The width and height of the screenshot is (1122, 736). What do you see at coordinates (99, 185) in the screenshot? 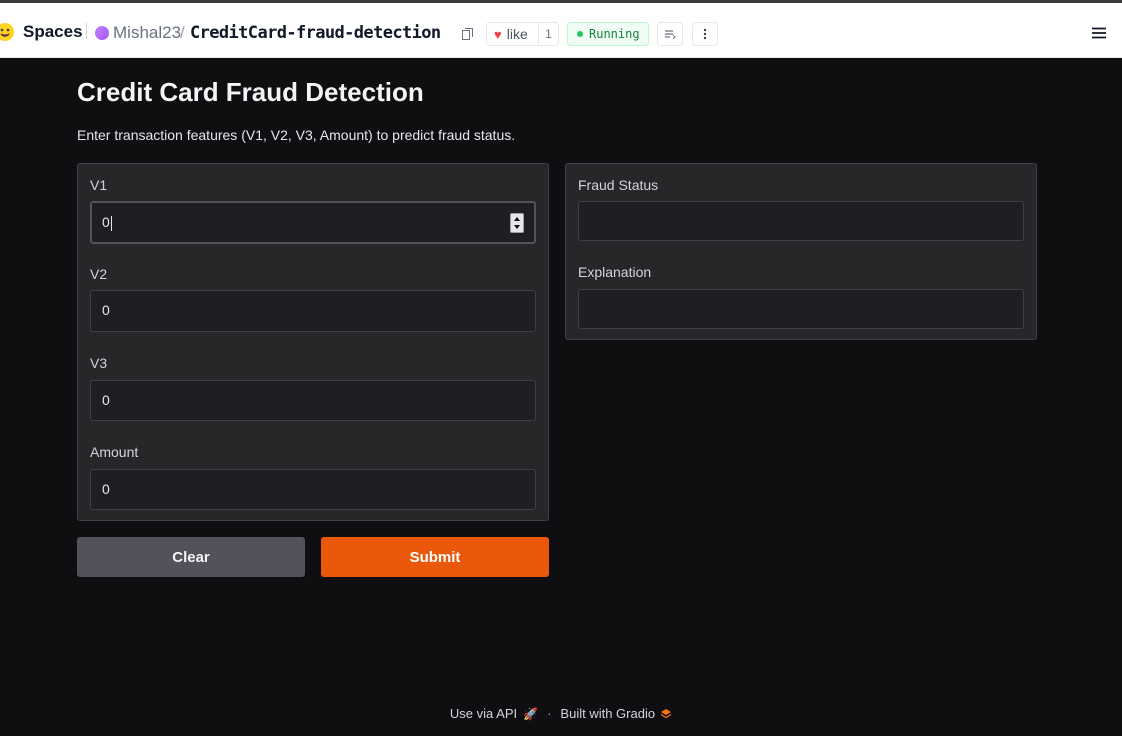
I see `v1-label: V1` at bounding box center [99, 185].